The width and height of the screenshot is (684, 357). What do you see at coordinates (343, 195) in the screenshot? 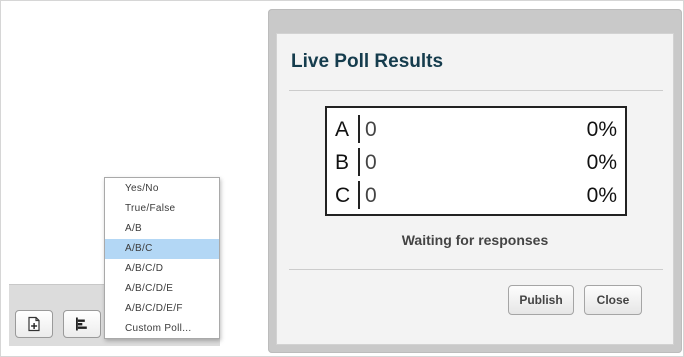
I see `result-option-label: C` at bounding box center [343, 195].